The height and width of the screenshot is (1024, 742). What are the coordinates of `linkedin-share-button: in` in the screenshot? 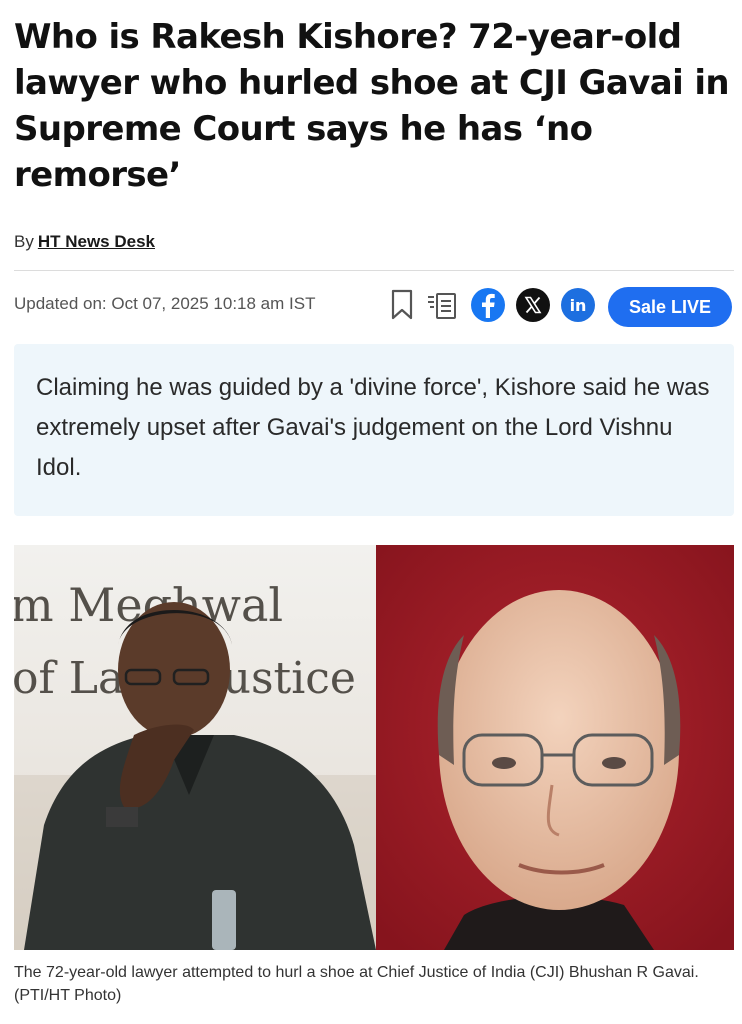 It's located at (578, 305).